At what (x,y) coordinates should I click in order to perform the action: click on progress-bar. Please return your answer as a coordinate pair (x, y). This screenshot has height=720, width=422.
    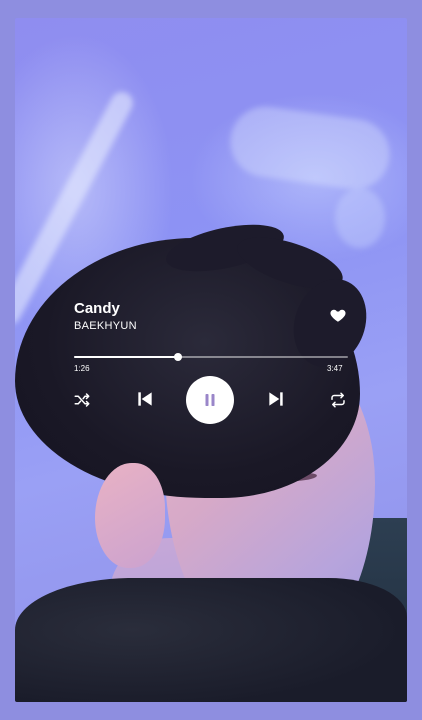
    Looking at the image, I should click on (211, 357).